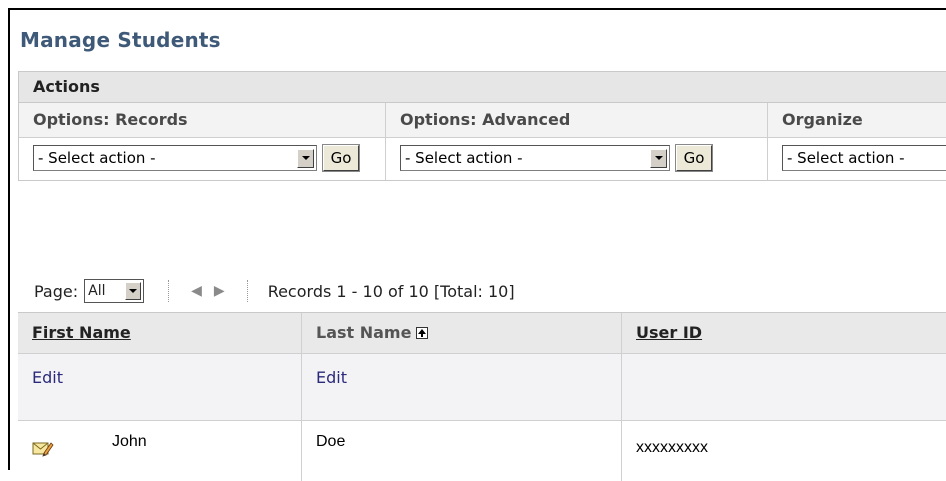  Describe the element at coordinates (202, 120) in the screenshot. I see `options-records-label: Options: Records` at that location.